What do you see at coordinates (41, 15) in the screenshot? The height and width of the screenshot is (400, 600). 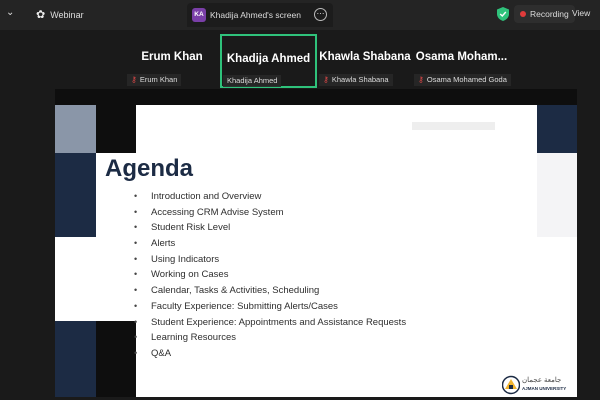 I see `paw-icon: ✿` at bounding box center [41, 15].